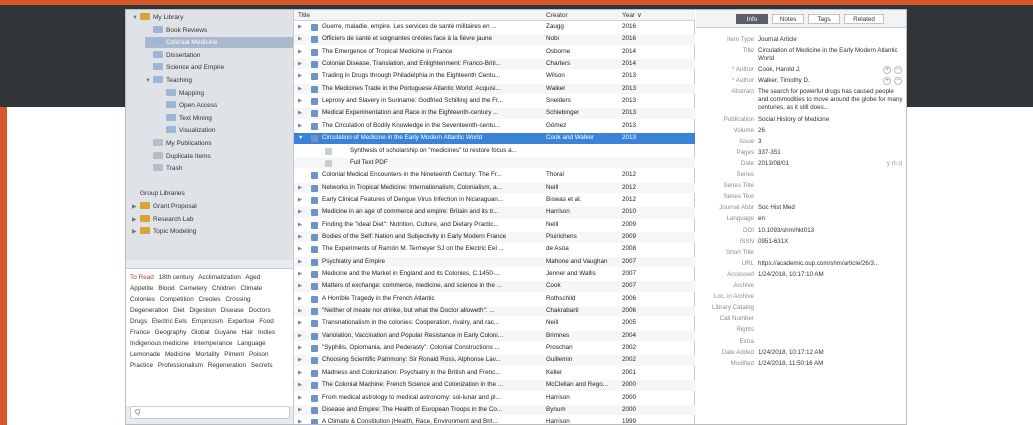 The height and width of the screenshot is (425, 1033). I want to click on tag-item: Appetite, so click(141, 288).